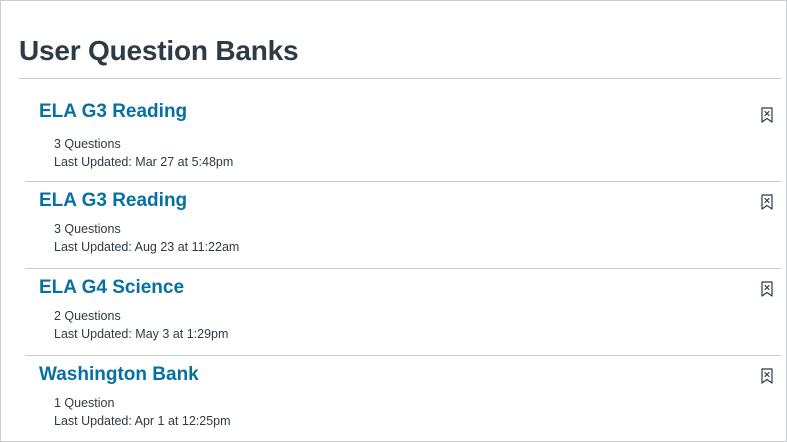 The image size is (787, 442). Describe the element at coordinates (119, 375) in the screenshot. I see `bank-title-link: Washington Bank` at that location.